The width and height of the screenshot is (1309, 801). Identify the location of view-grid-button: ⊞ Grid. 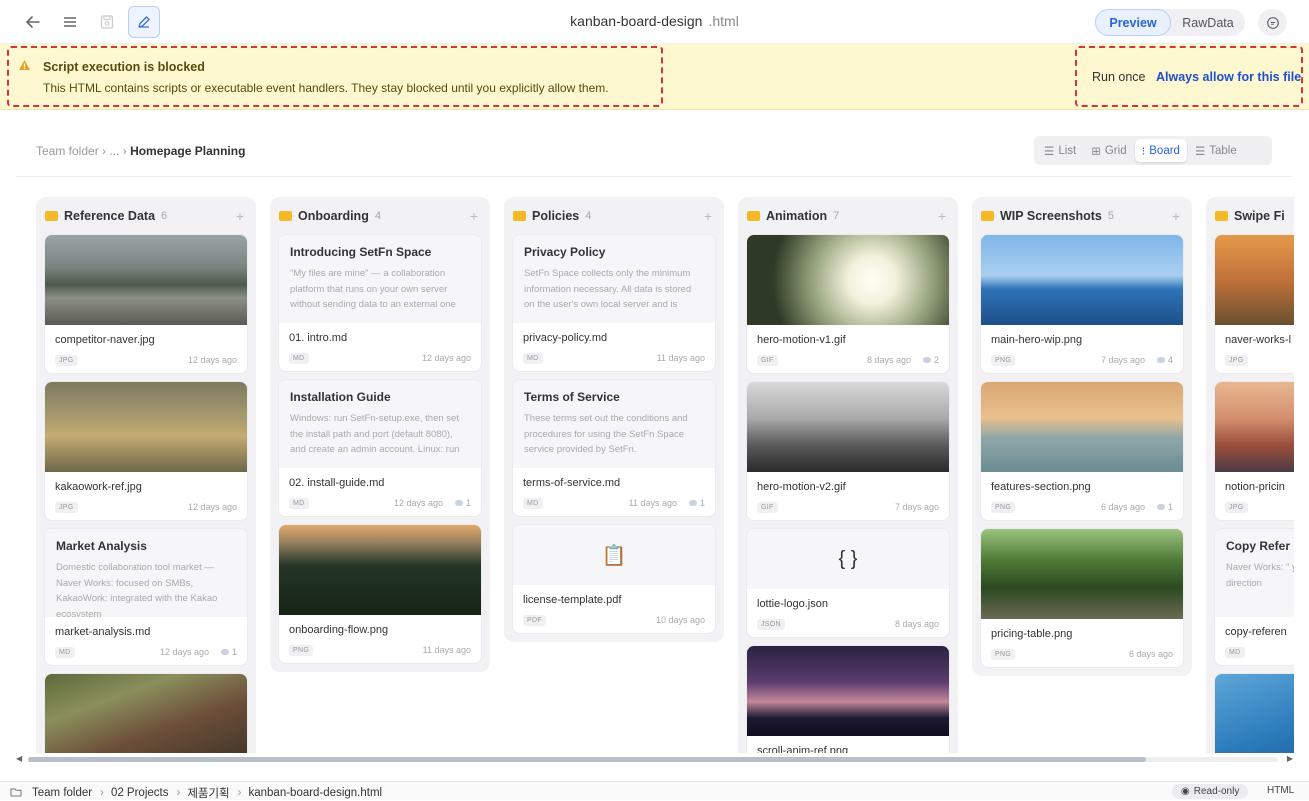
(1108, 150).